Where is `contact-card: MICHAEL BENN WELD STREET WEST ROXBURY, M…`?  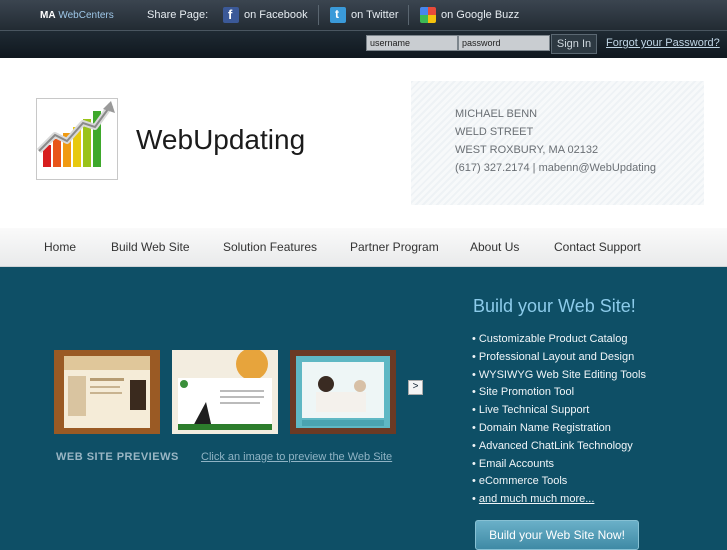
contact-card: MICHAEL BENN WELD STREET WEST ROXBURY, M… is located at coordinates (557, 143).